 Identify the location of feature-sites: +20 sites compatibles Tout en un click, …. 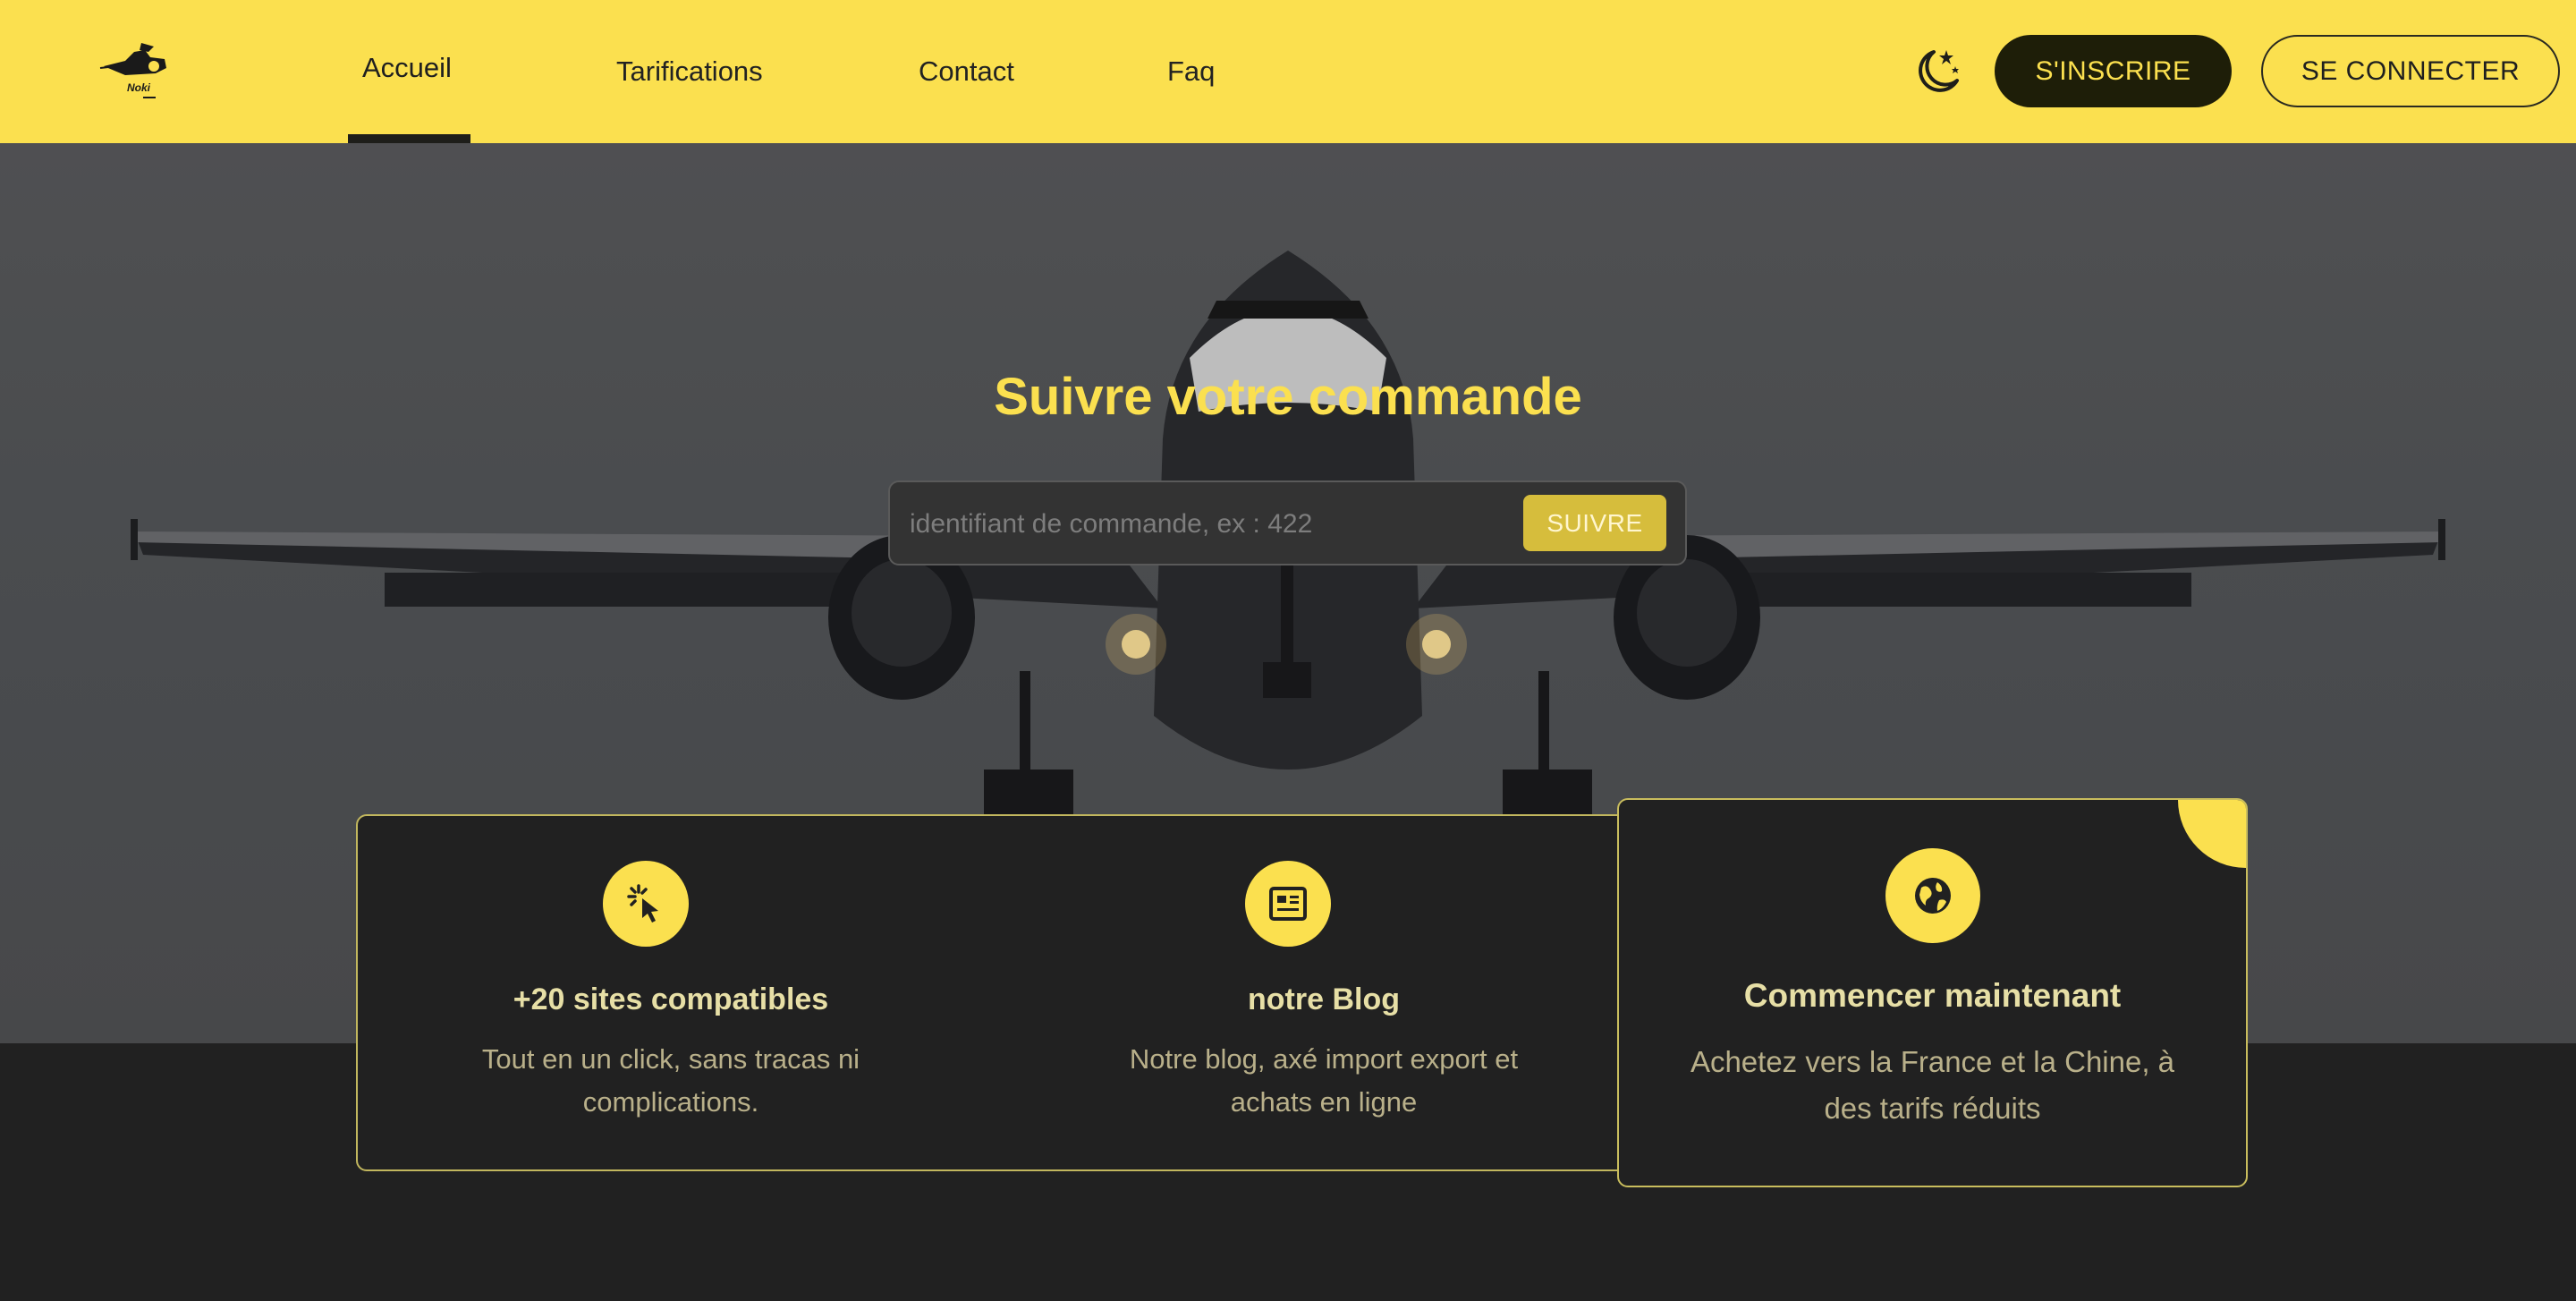
(671, 994).